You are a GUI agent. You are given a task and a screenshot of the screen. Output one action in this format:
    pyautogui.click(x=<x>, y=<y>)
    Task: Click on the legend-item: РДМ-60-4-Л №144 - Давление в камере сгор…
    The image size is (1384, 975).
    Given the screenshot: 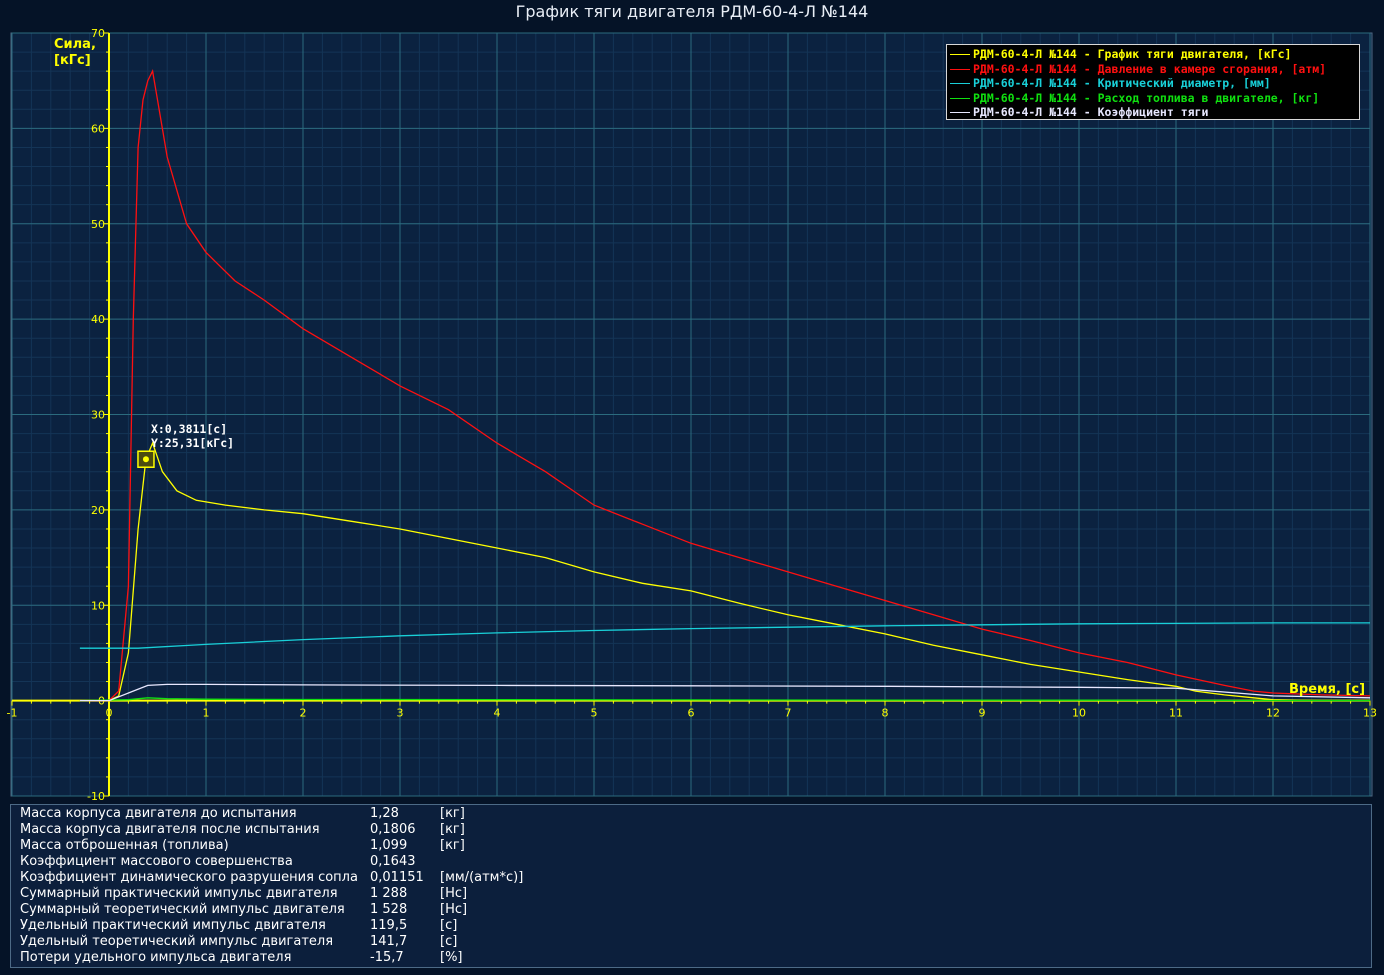 What is the action you would take?
    pyautogui.click(x=1138, y=69)
    